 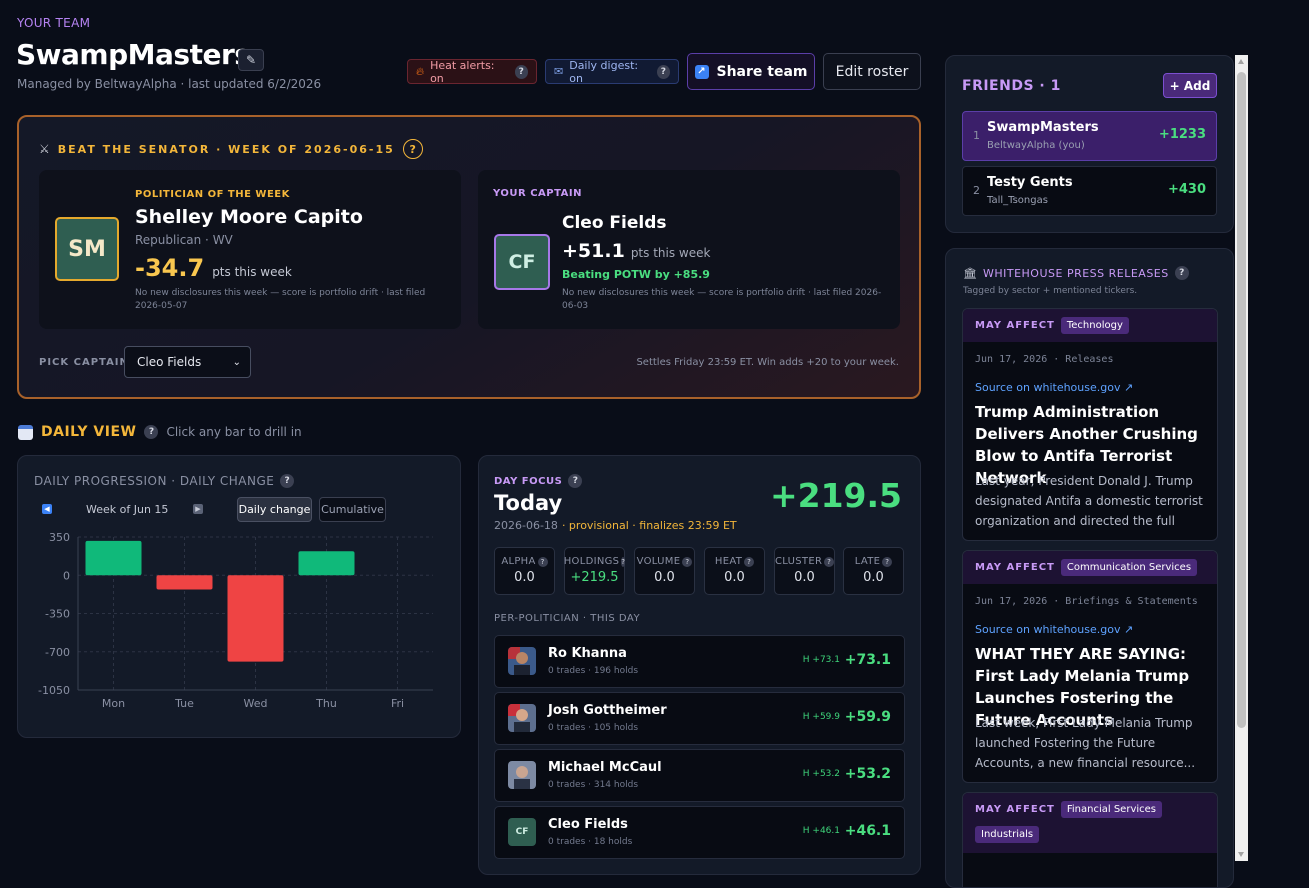 I want to click on y-tick-label: -700, so click(x=57, y=652).